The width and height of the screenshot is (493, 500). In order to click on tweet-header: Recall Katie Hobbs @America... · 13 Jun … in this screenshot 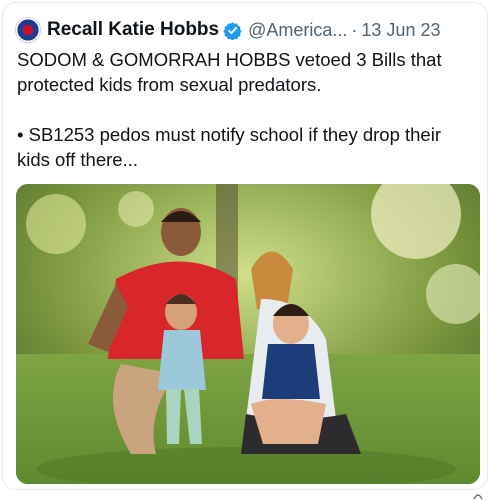, I will do `click(245, 30)`.